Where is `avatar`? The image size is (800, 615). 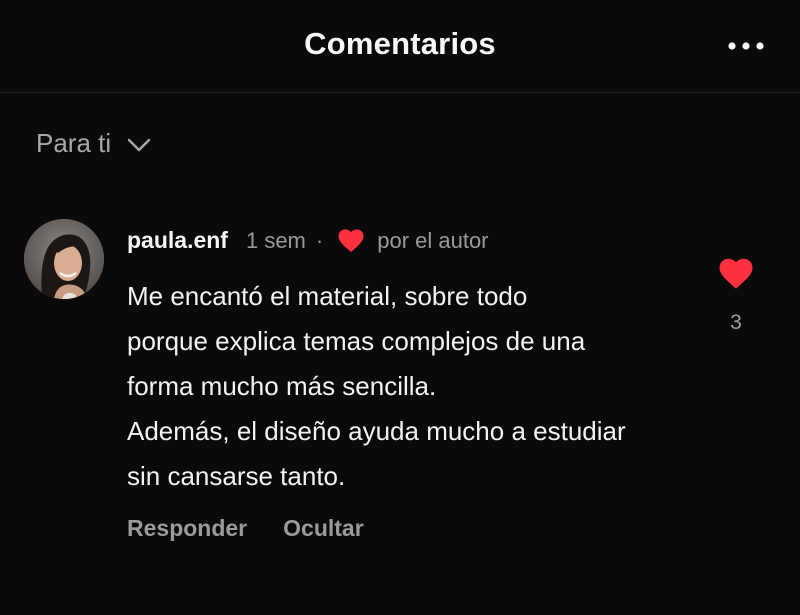
avatar is located at coordinates (64, 259).